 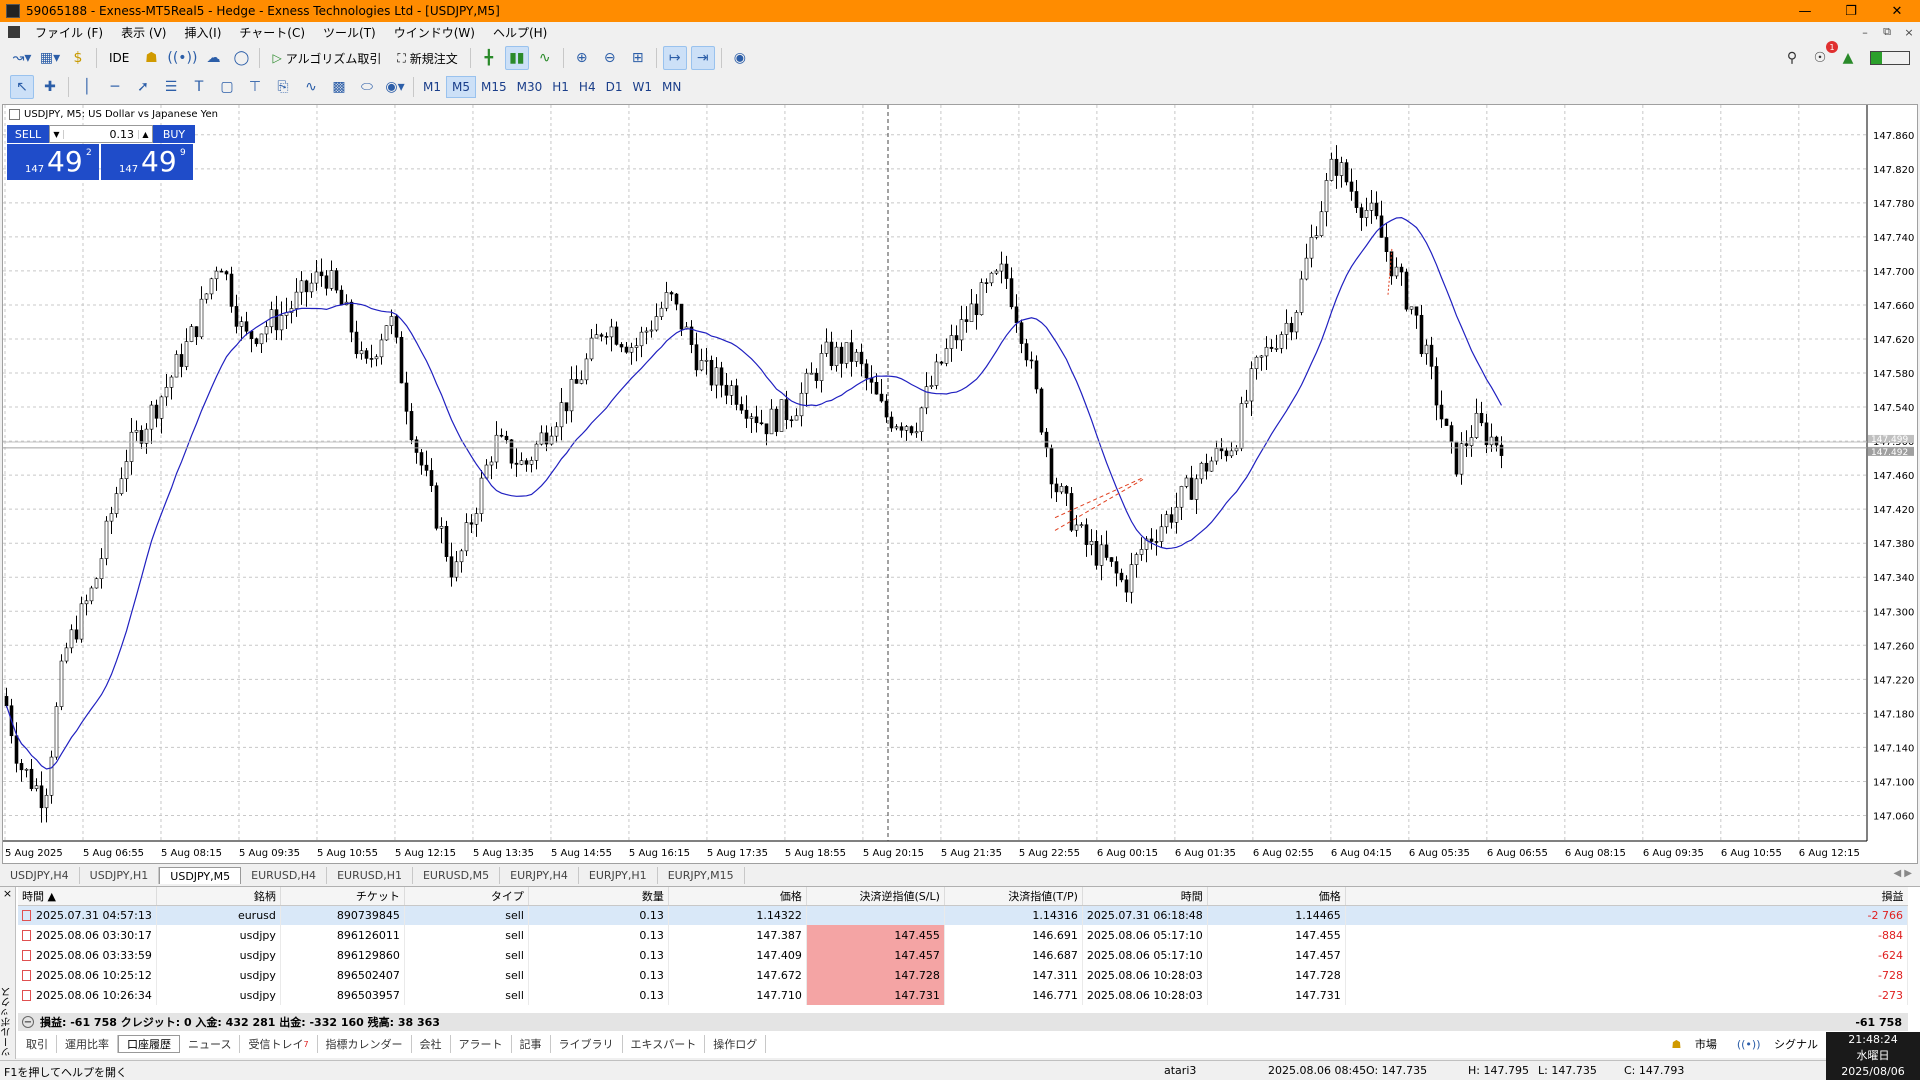 I want to click on tab-usdjpy-m5: USDJPY,M5, so click(x=200, y=875).